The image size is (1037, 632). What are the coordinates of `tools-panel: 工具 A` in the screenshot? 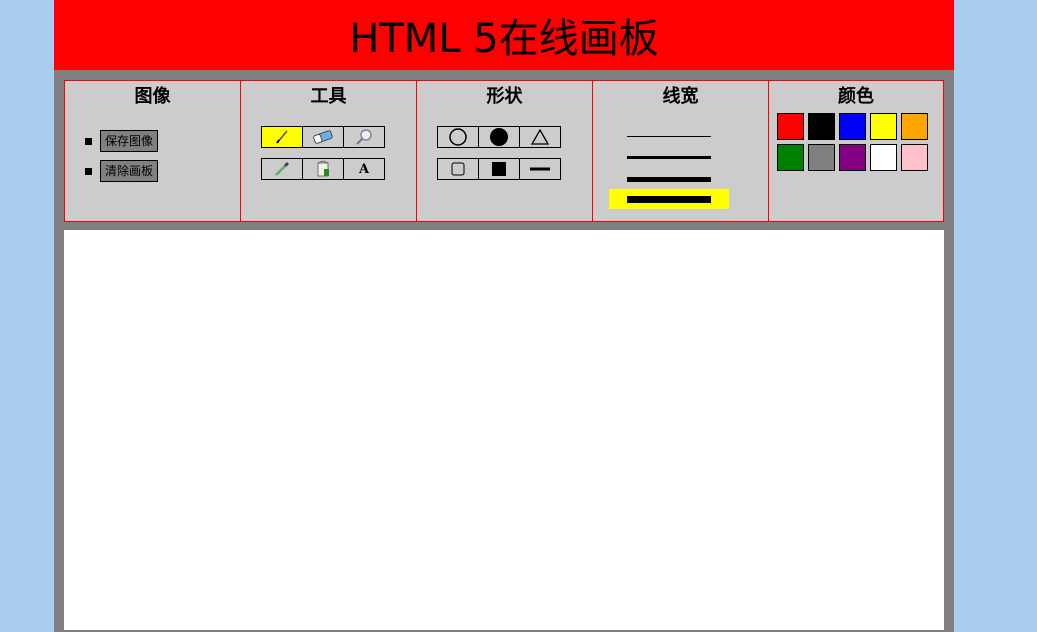 It's located at (328, 151).